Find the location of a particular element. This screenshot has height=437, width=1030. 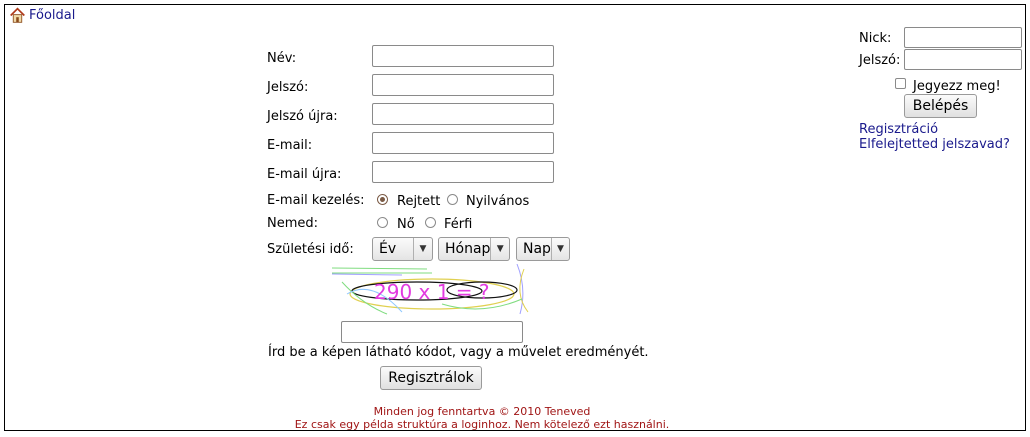

year-select-value: Év is located at coordinates (388, 249).